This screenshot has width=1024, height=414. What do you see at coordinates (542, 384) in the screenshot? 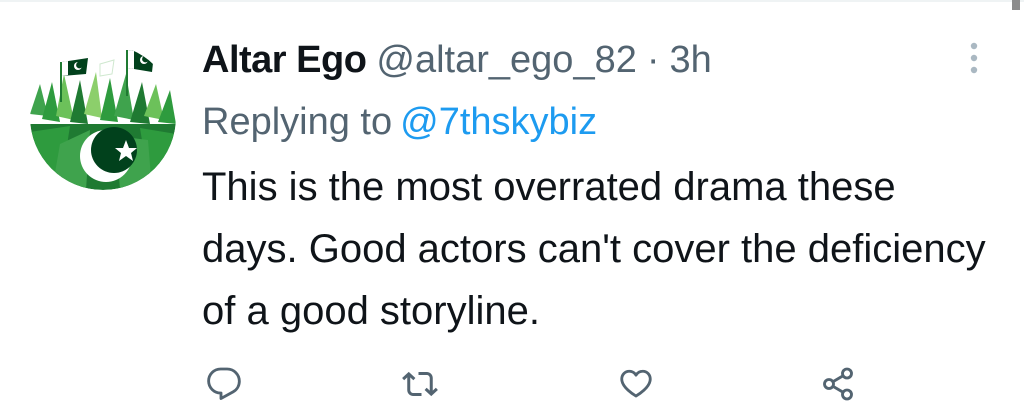
I see `tweet-actions` at bounding box center [542, 384].